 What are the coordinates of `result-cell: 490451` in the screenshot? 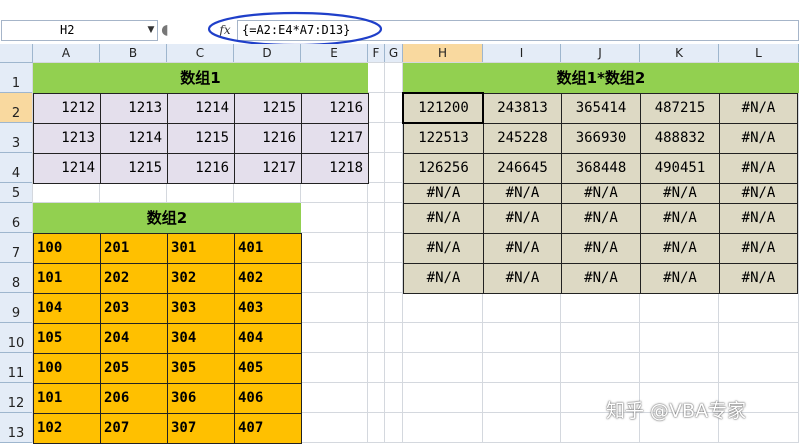 It's located at (680, 168).